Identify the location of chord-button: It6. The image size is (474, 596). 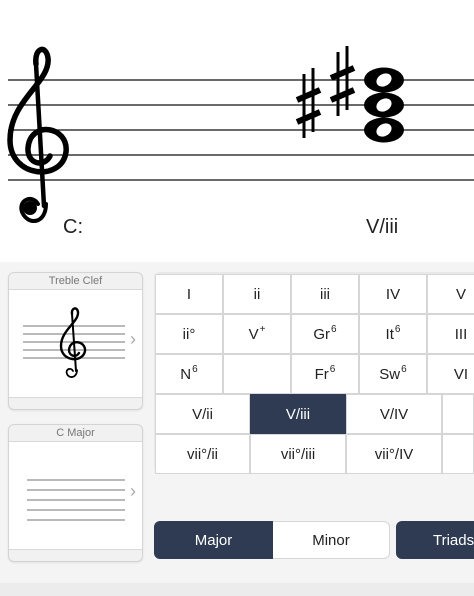
(393, 334).